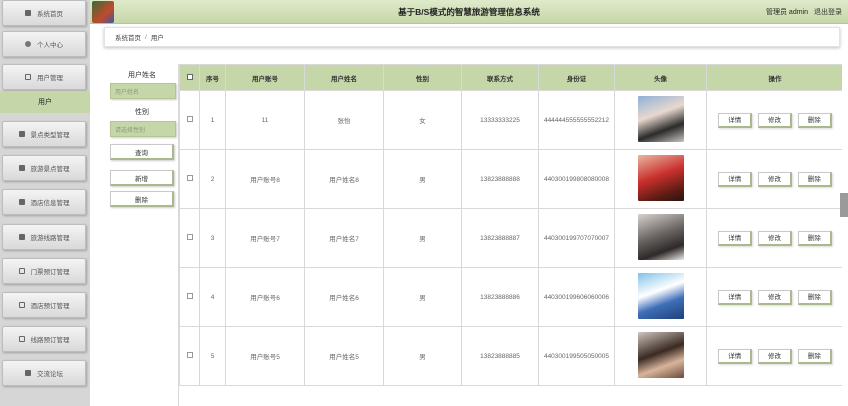 The height and width of the screenshot is (406, 848). I want to click on page-scrollbar-thumb, so click(844, 205).